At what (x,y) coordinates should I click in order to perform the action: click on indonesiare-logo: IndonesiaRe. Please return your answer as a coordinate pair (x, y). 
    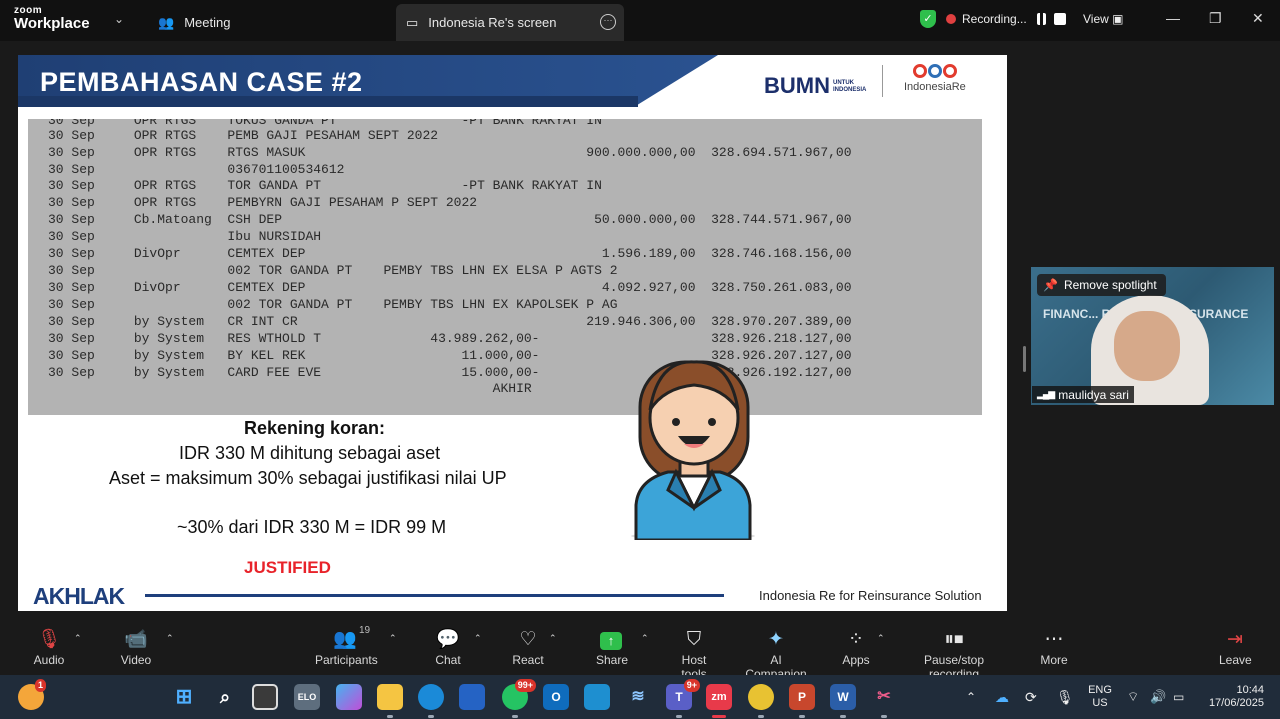
    Looking at the image, I should click on (935, 78).